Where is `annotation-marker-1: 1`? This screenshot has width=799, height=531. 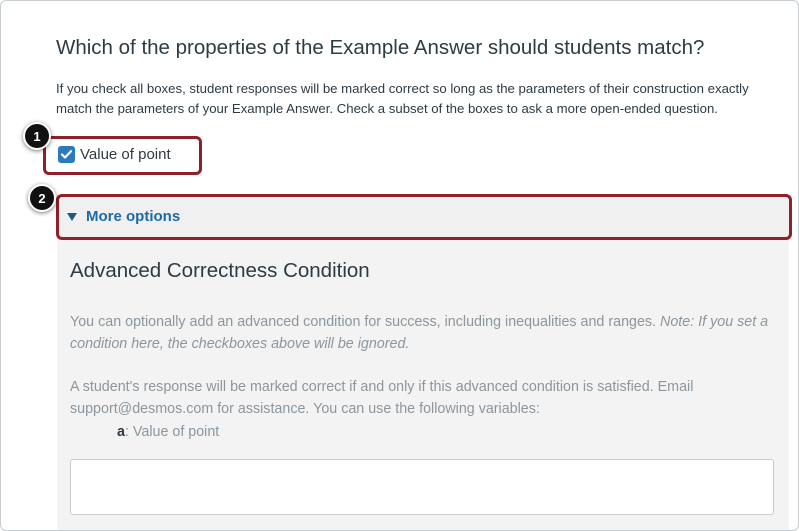 annotation-marker-1: 1 is located at coordinates (37, 136).